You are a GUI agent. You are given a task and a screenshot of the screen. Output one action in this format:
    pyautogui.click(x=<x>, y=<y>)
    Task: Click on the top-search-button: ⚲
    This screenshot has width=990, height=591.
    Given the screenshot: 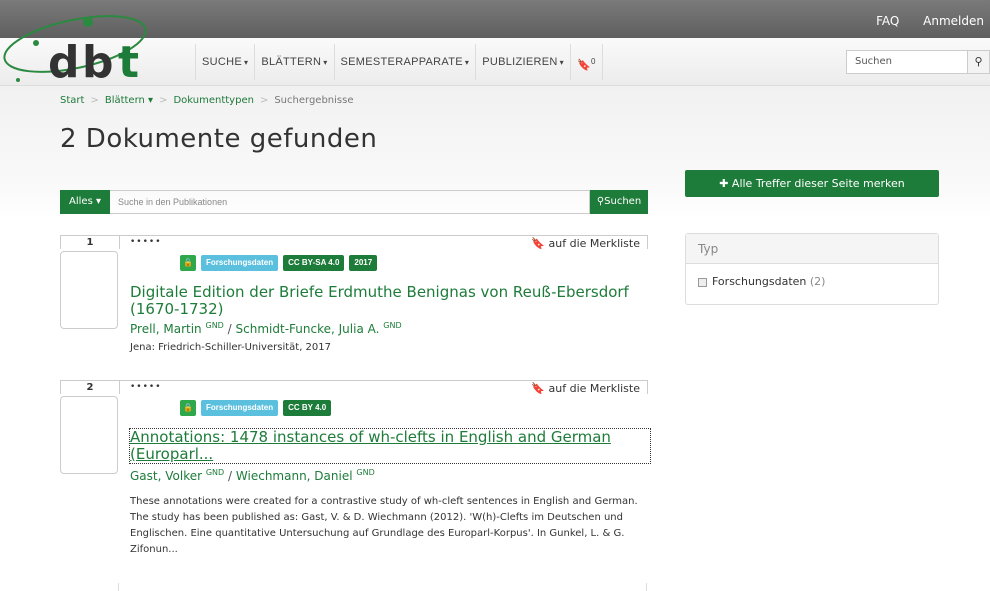 What is the action you would take?
    pyautogui.click(x=979, y=62)
    